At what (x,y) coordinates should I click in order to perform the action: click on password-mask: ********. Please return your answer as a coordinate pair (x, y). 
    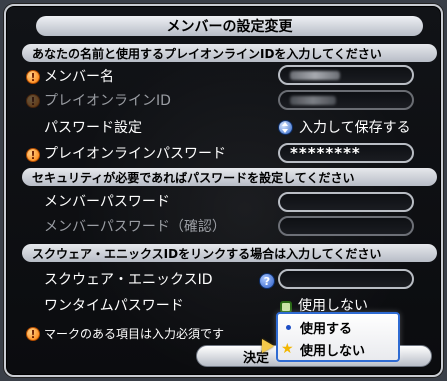
    Looking at the image, I should click on (325, 153).